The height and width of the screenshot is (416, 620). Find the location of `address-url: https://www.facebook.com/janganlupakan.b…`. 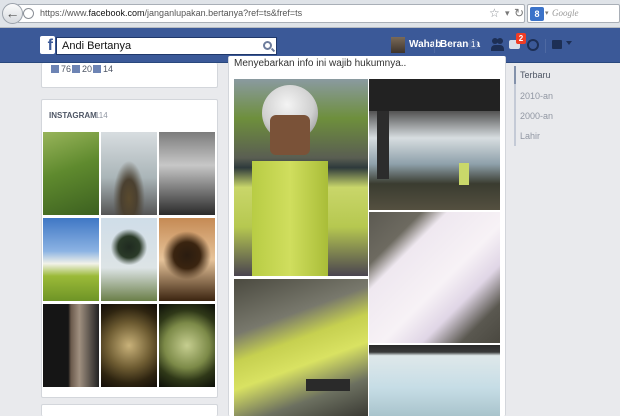

address-url: https://www.facebook.com/janganlupakan.b… is located at coordinates (171, 13).